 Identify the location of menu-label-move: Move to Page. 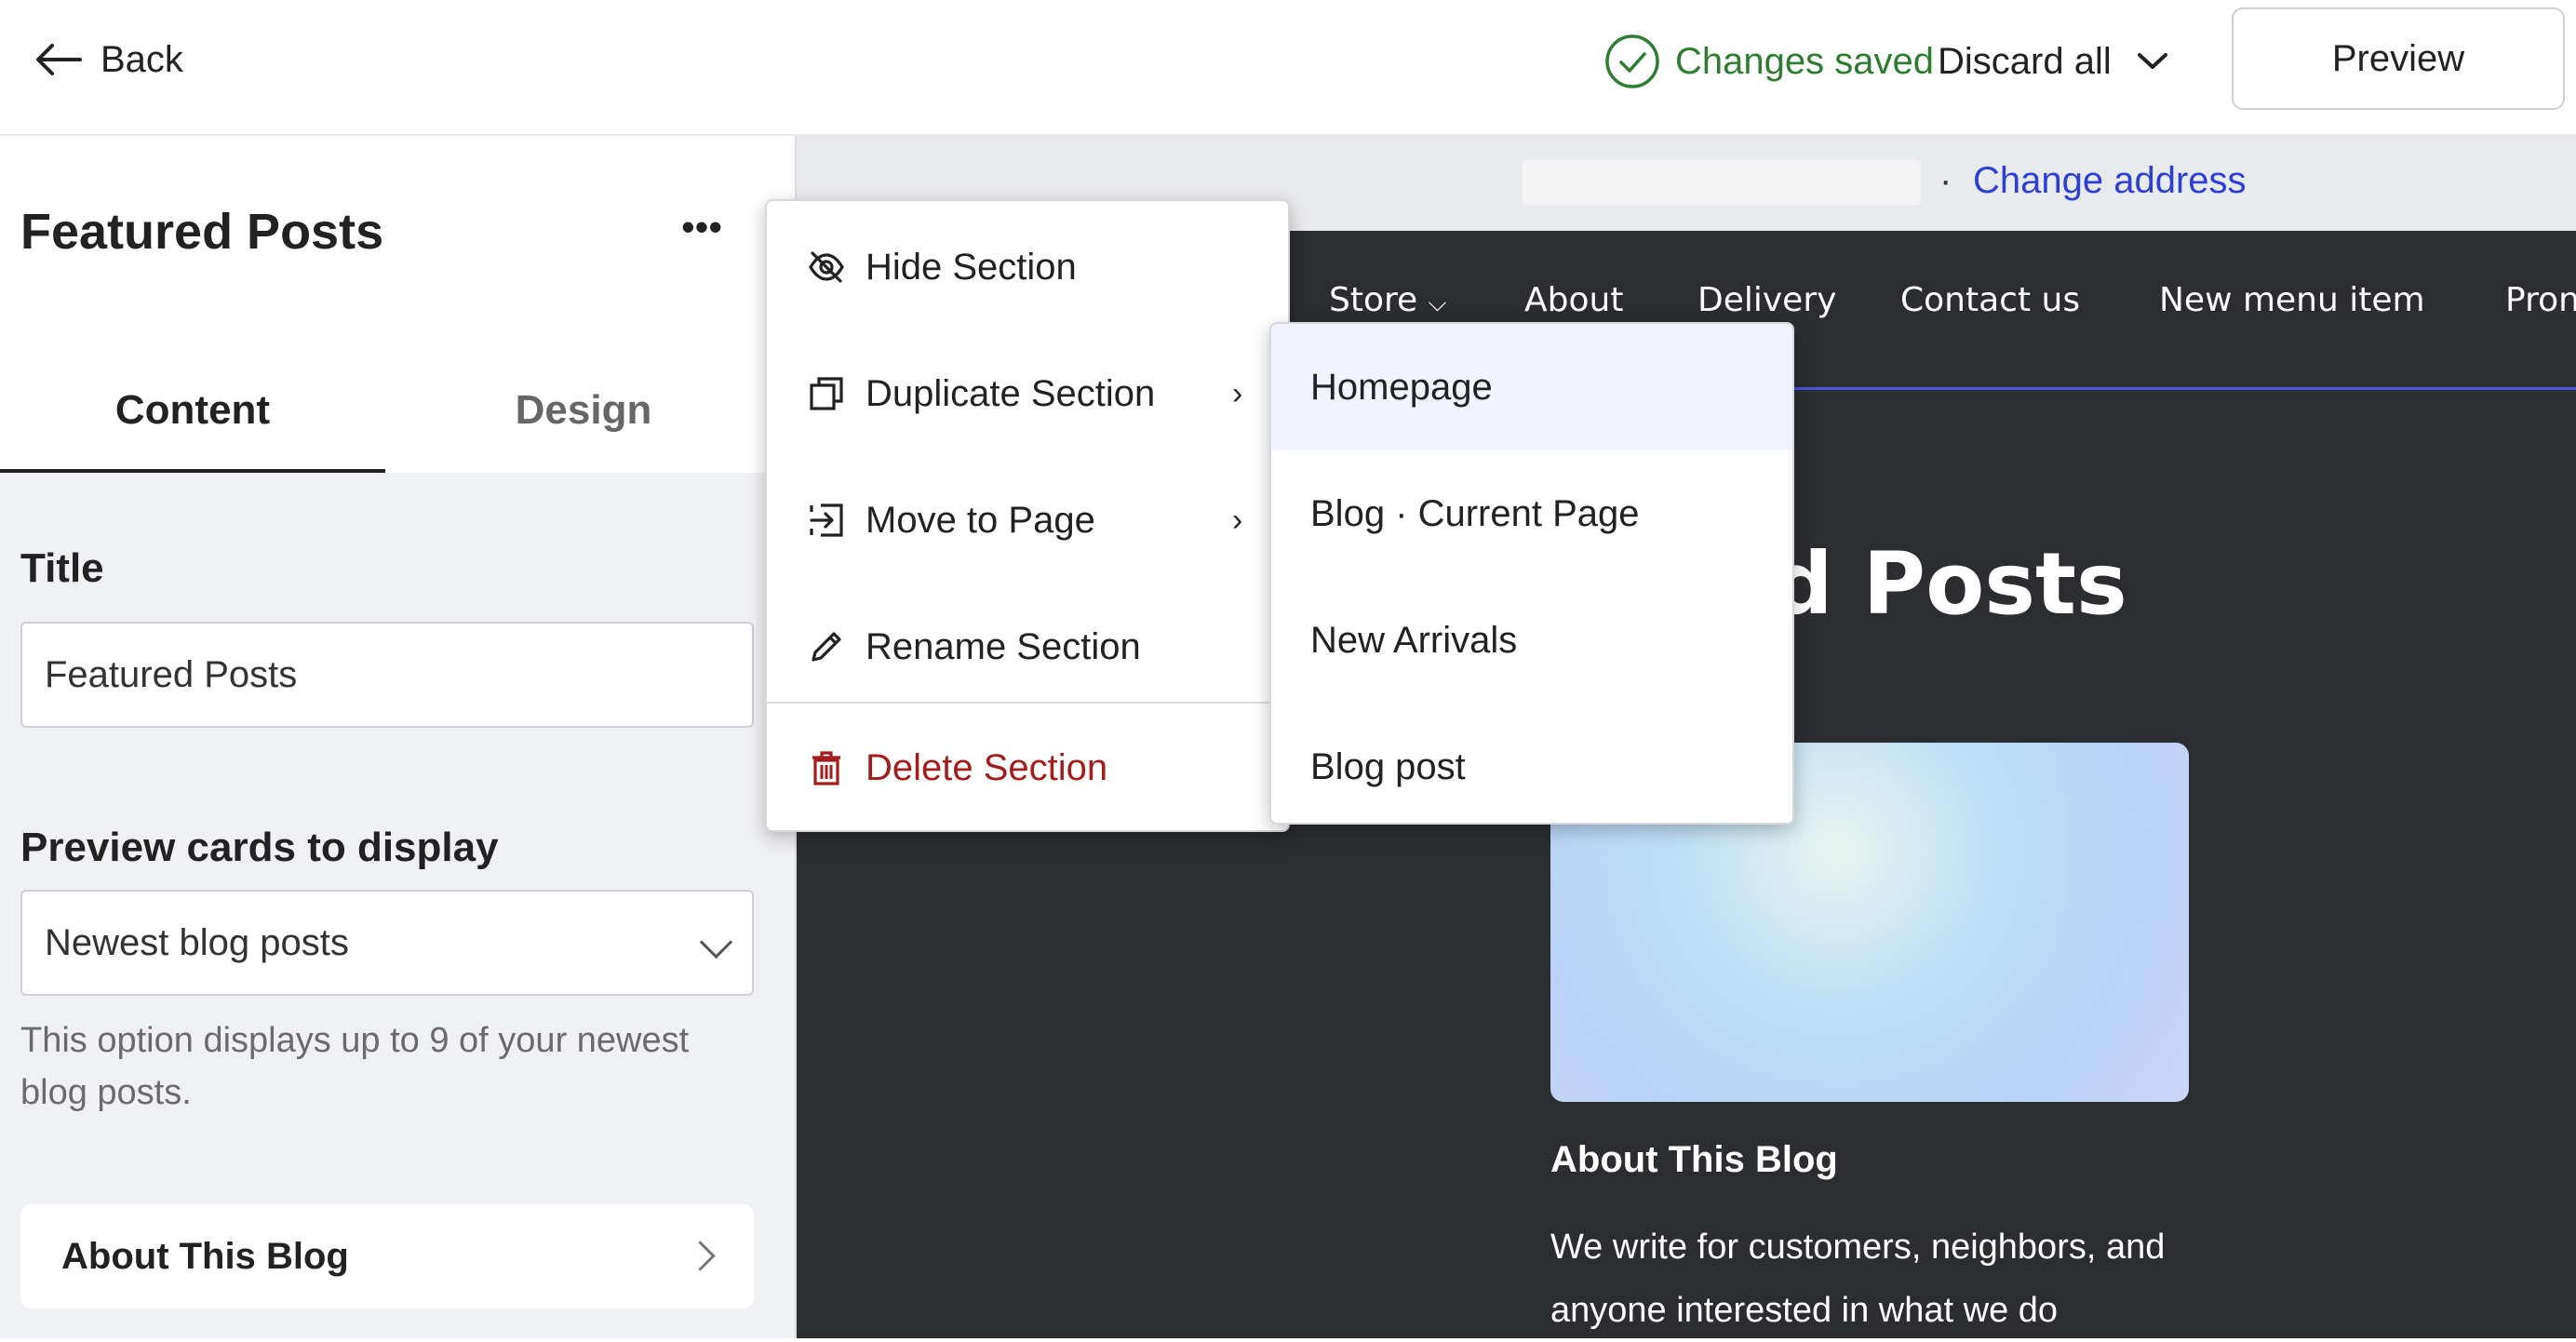
(980, 520).